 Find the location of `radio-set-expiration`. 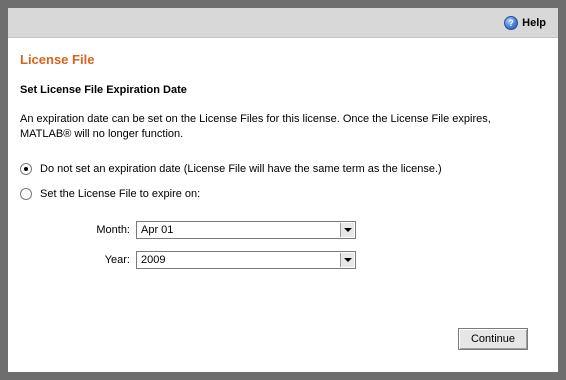

radio-set-expiration is located at coordinates (26, 194).